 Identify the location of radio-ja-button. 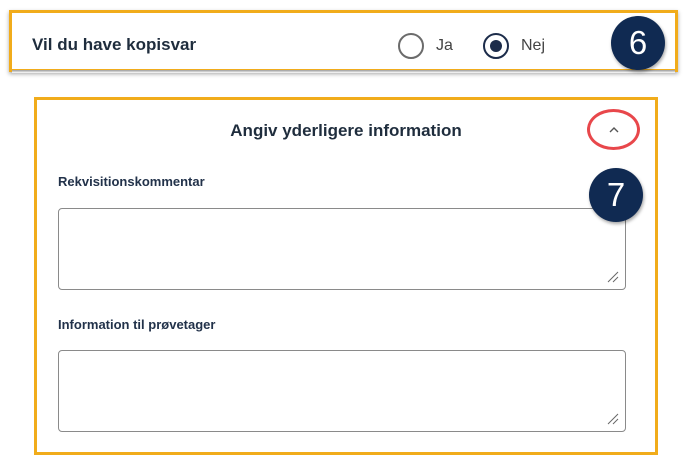
(411, 46).